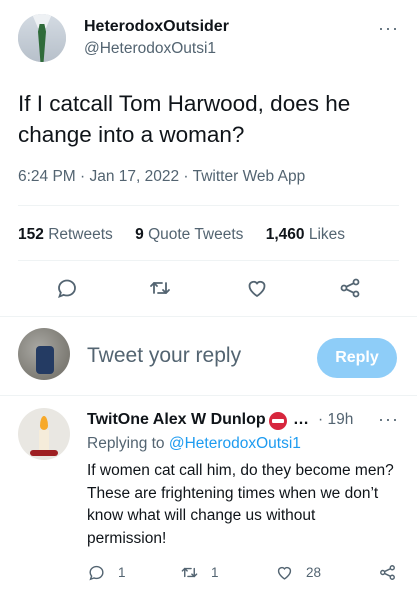 This screenshot has width=417, height=600. What do you see at coordinates (199, 572) in the screenshot?
I see `reply-retweet-action: 1` at bounding box center [199, 572].